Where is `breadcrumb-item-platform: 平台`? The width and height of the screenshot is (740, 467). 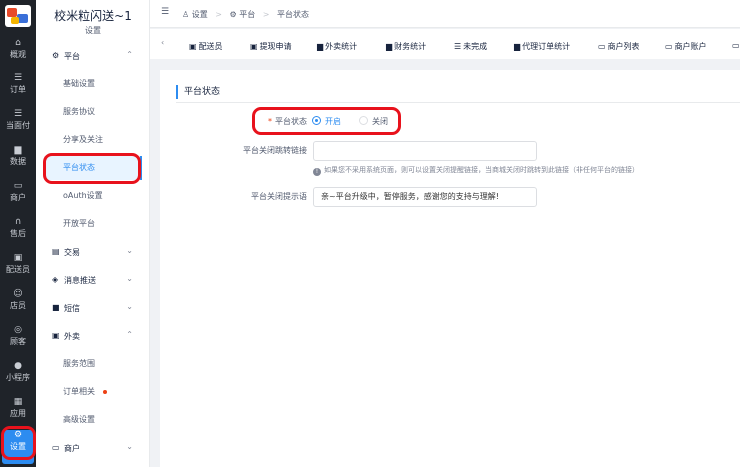
breadcrumb-item-platform: 平台 is located at coordinates (247, 14).